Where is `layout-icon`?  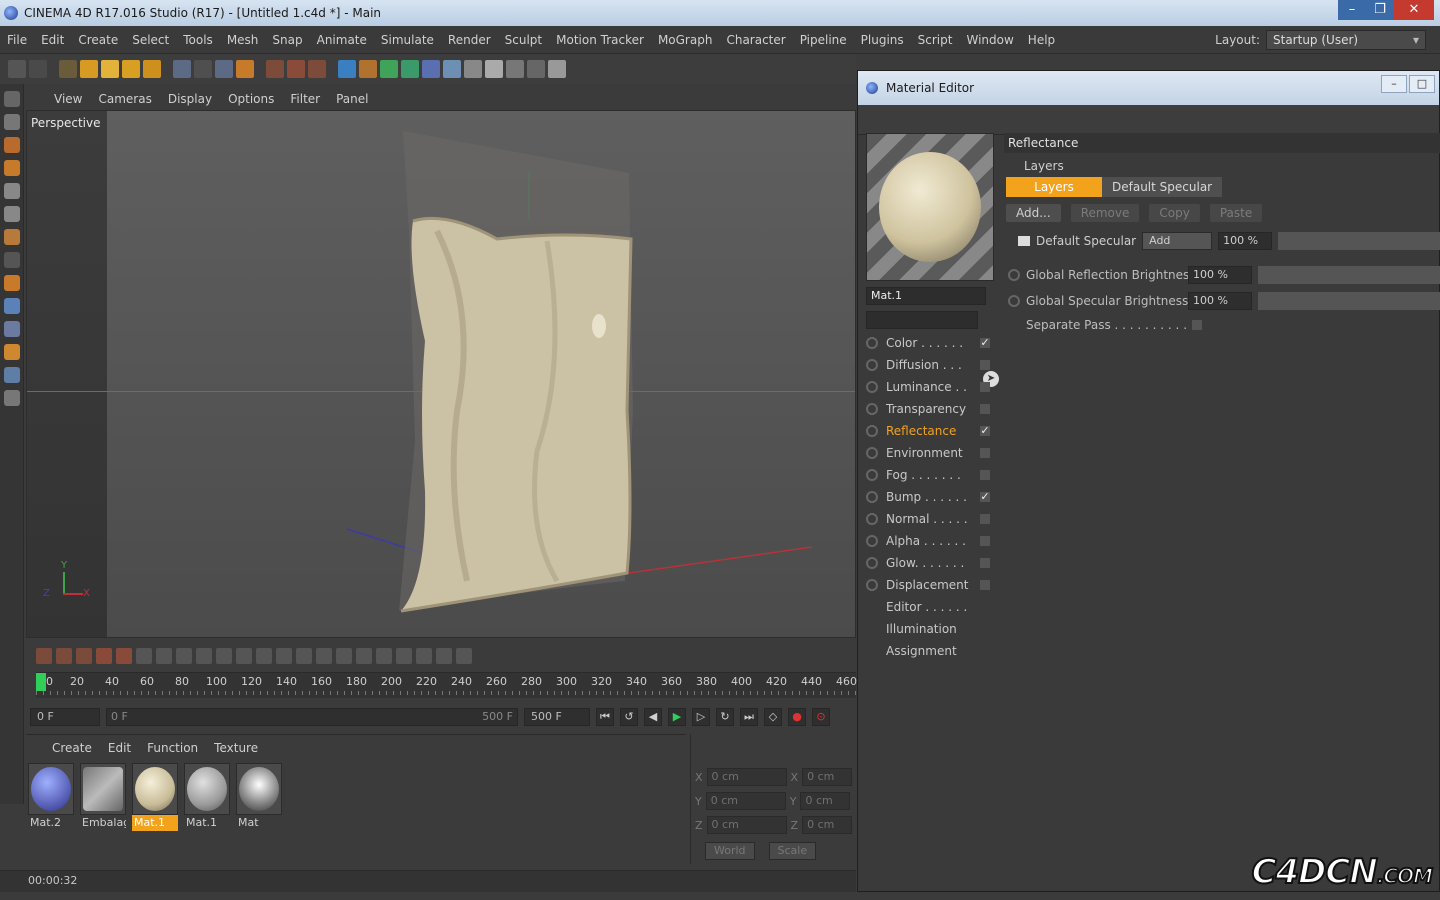
layout-icon is located at coordinates (557, 69).